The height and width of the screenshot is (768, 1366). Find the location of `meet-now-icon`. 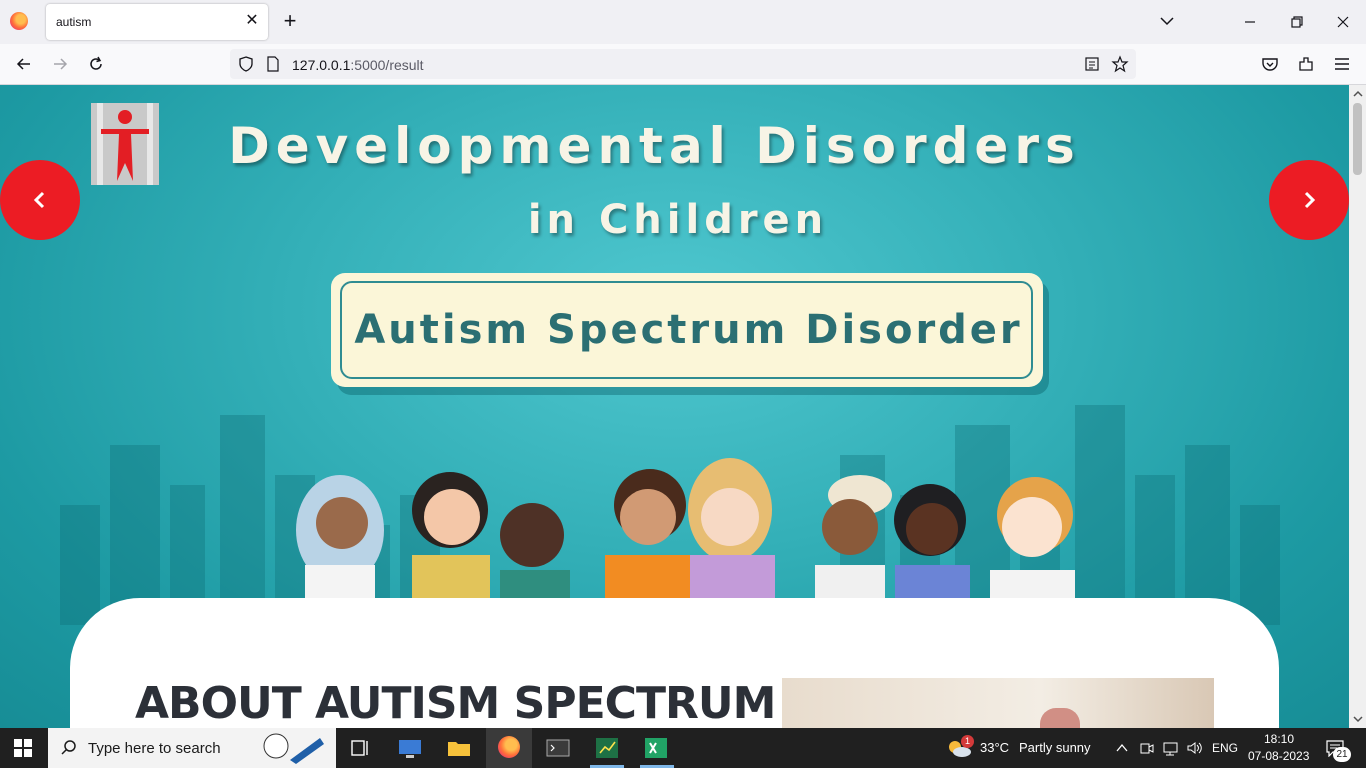

meet-now-icon is located at coordinates (1147, 748).